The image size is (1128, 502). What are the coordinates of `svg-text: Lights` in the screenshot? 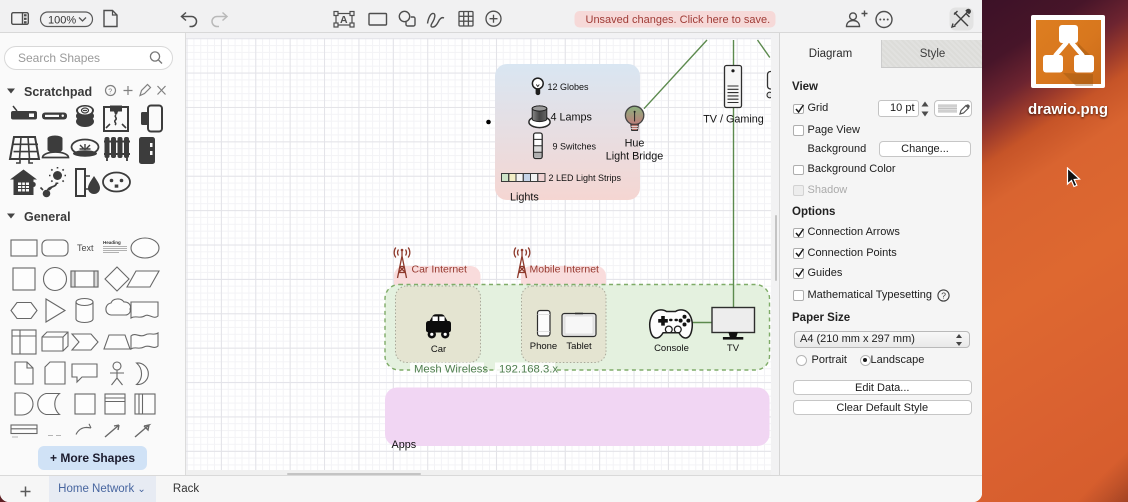 It's located at (524, 198).